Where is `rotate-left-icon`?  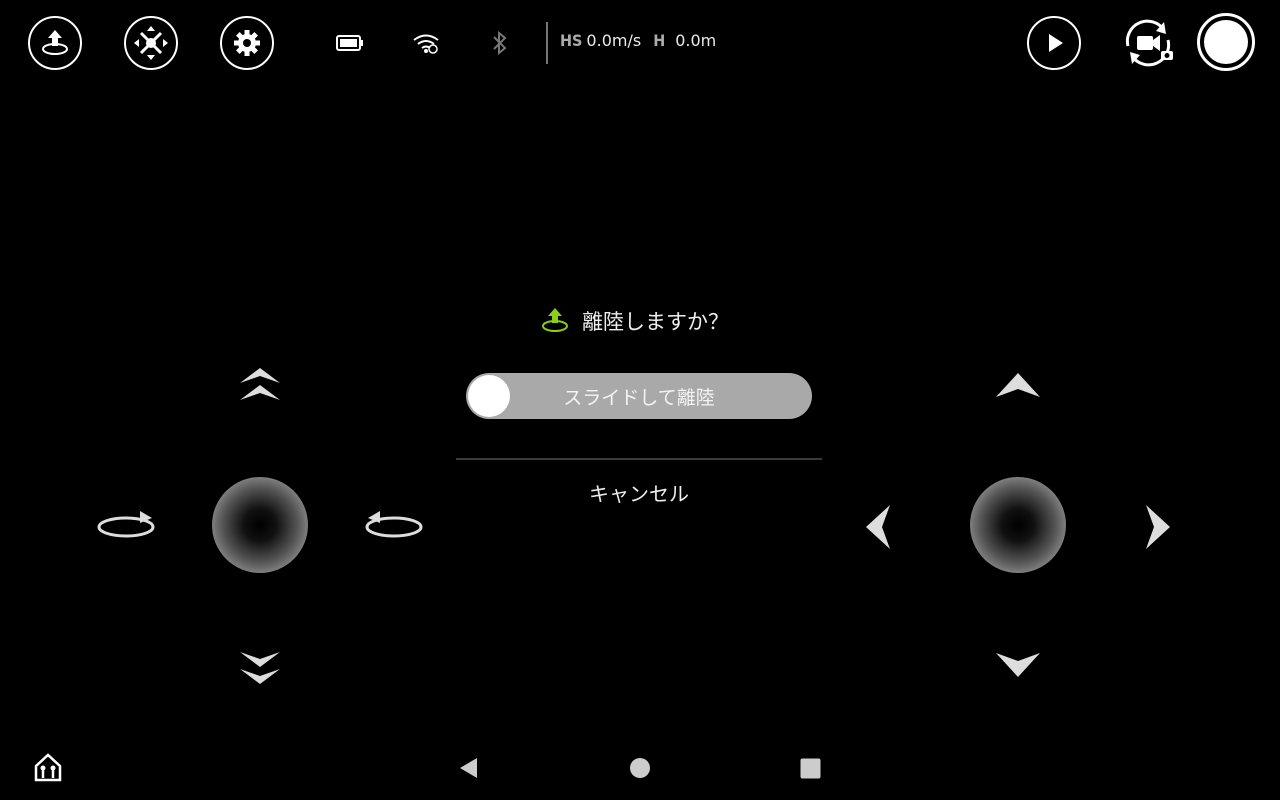 rotate-left-icon is located at coordinates (126, 524).